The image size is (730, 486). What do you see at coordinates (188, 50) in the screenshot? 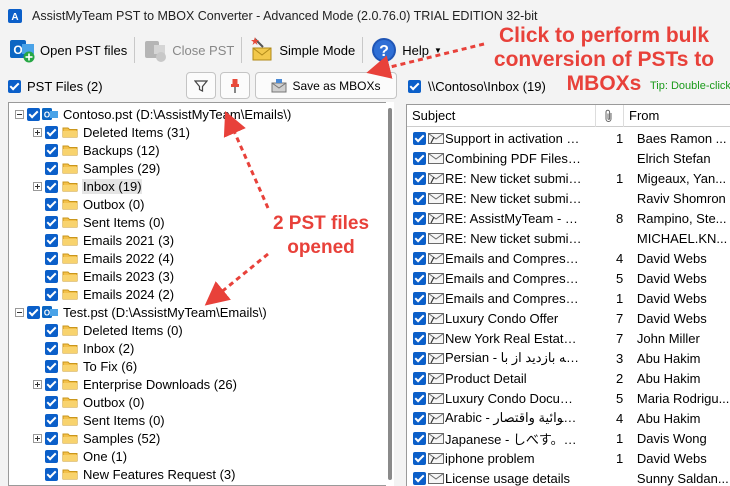
I see `close-pst-button: Close PST` at bounding box center [188, 50].